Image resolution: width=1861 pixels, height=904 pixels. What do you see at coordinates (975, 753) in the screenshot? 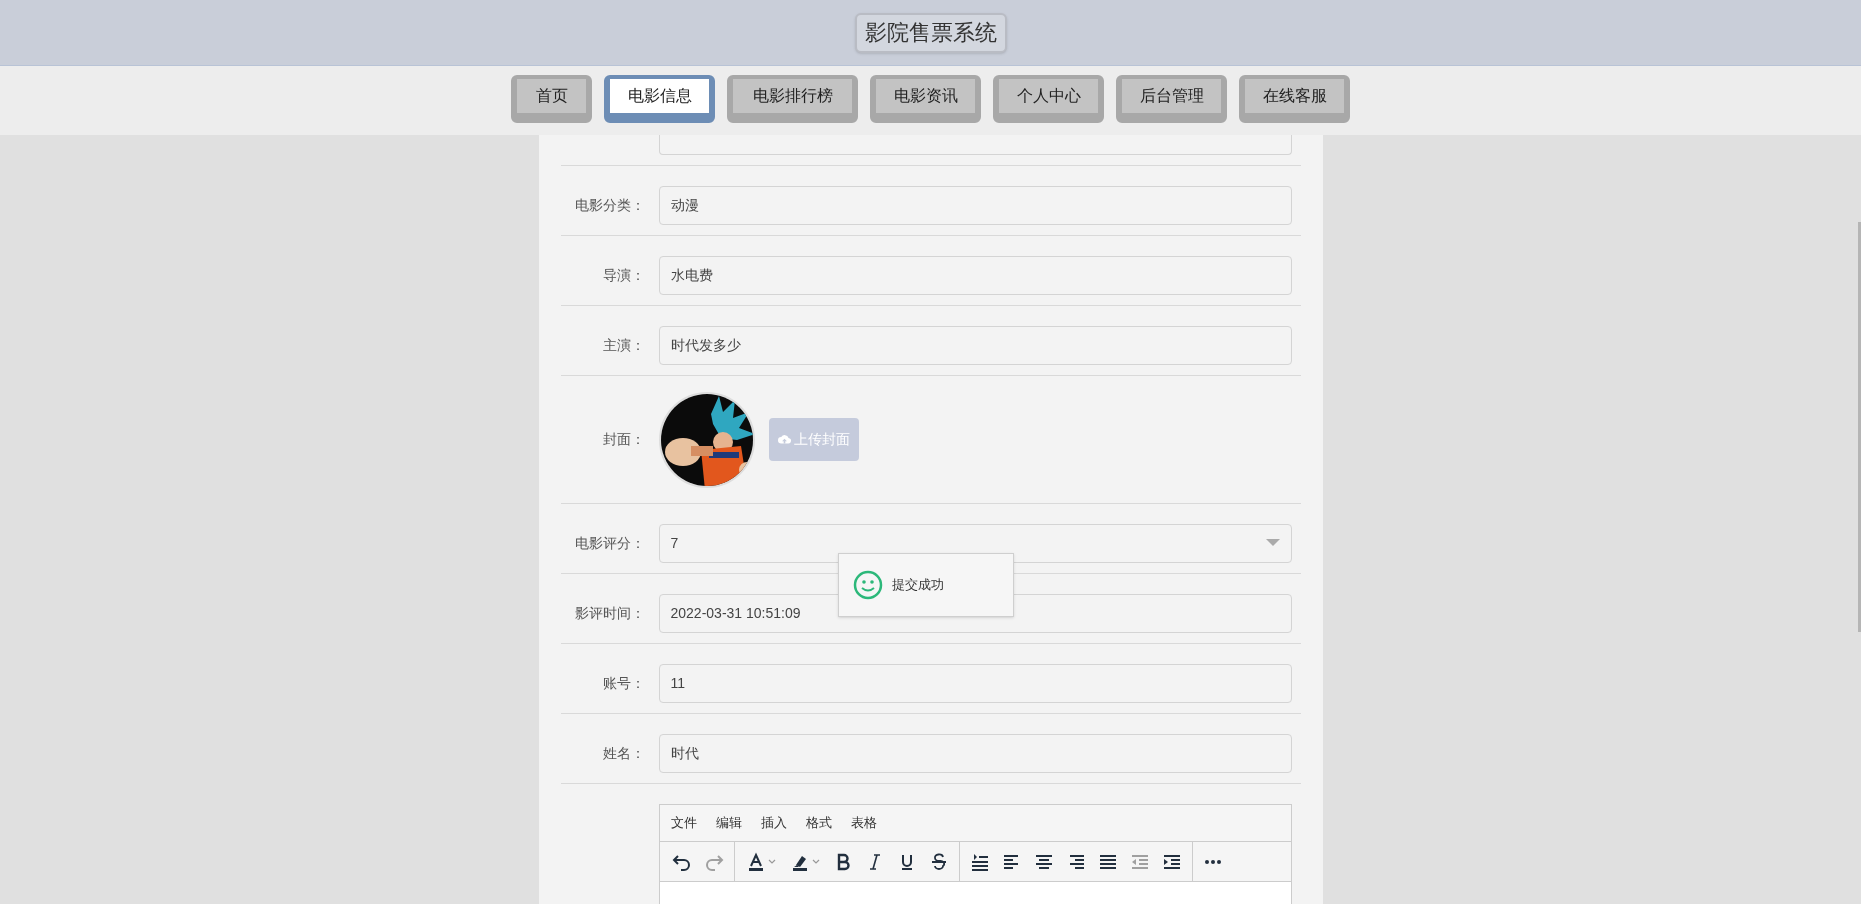
I see `text-field: 时代` at bounding box center [975, 753].